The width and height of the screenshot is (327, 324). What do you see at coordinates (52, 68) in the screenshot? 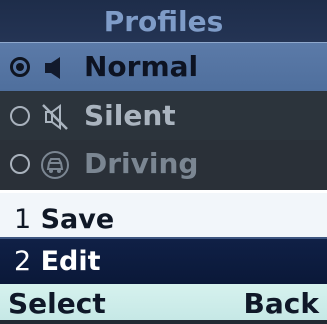
I see `speaker-icon` at bounding box center [52, 68].